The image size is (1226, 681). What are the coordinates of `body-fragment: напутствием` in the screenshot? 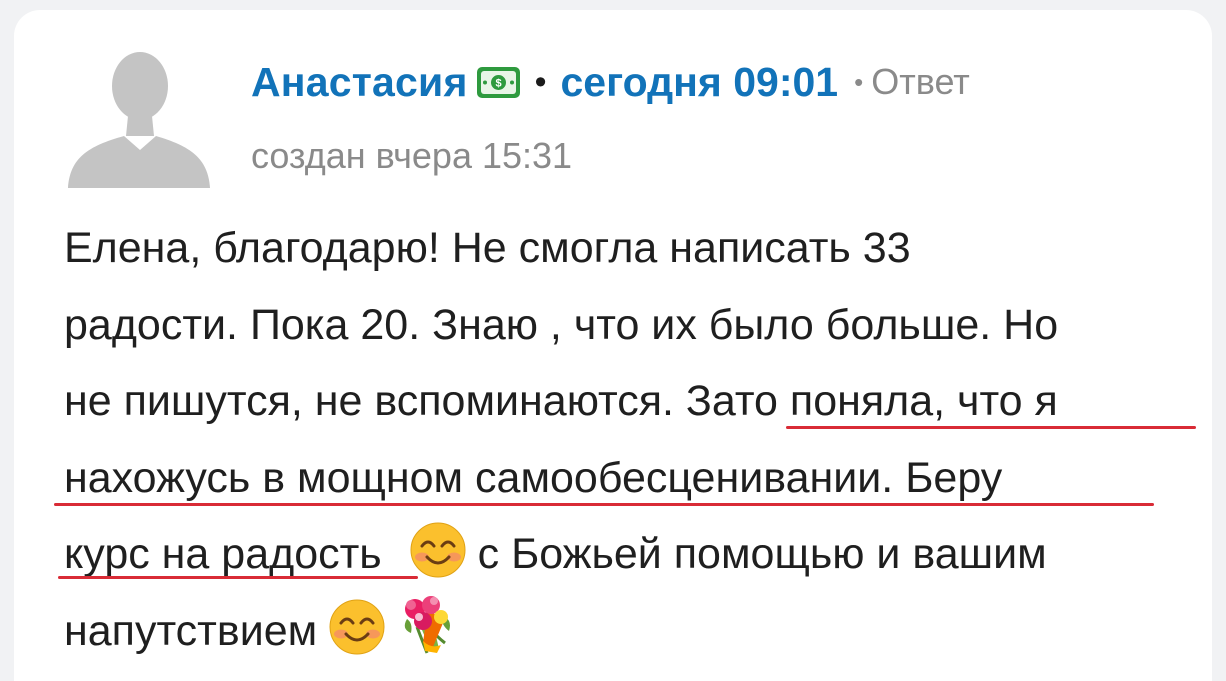 It's located at (191, 630).